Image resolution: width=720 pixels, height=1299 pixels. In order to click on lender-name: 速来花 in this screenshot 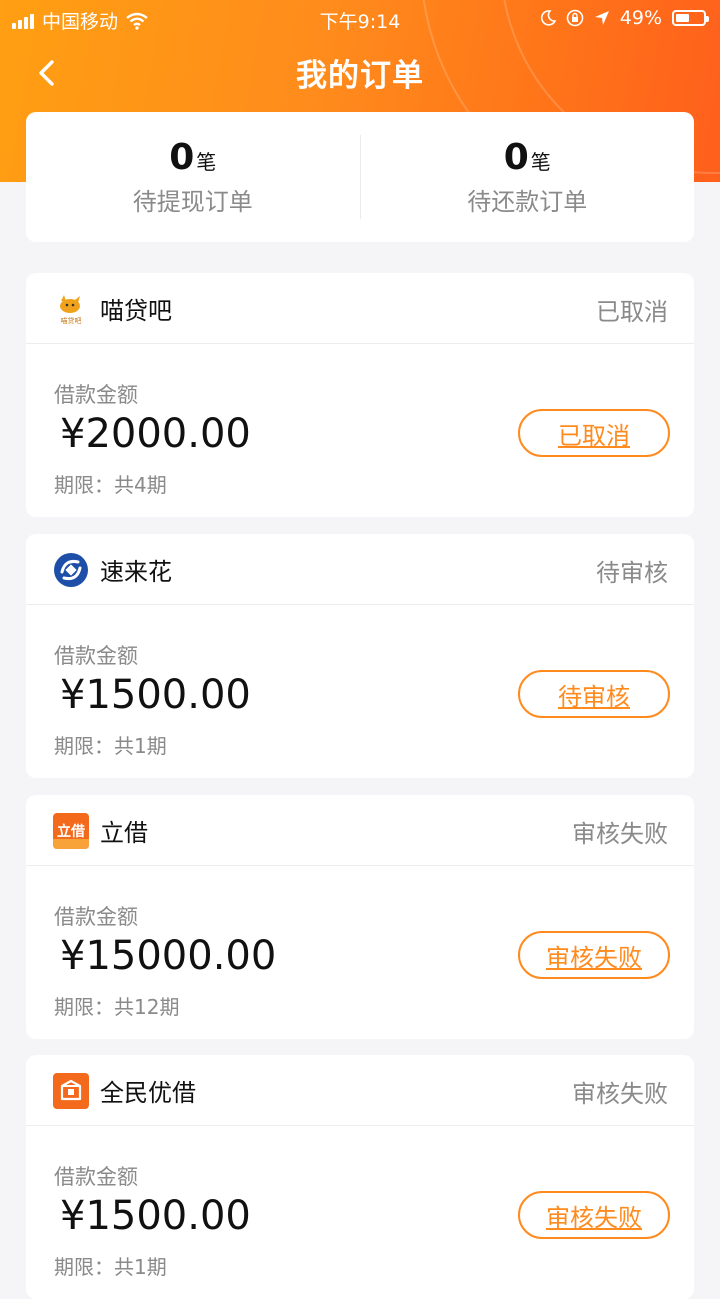, I will do `click(136, 572)`.